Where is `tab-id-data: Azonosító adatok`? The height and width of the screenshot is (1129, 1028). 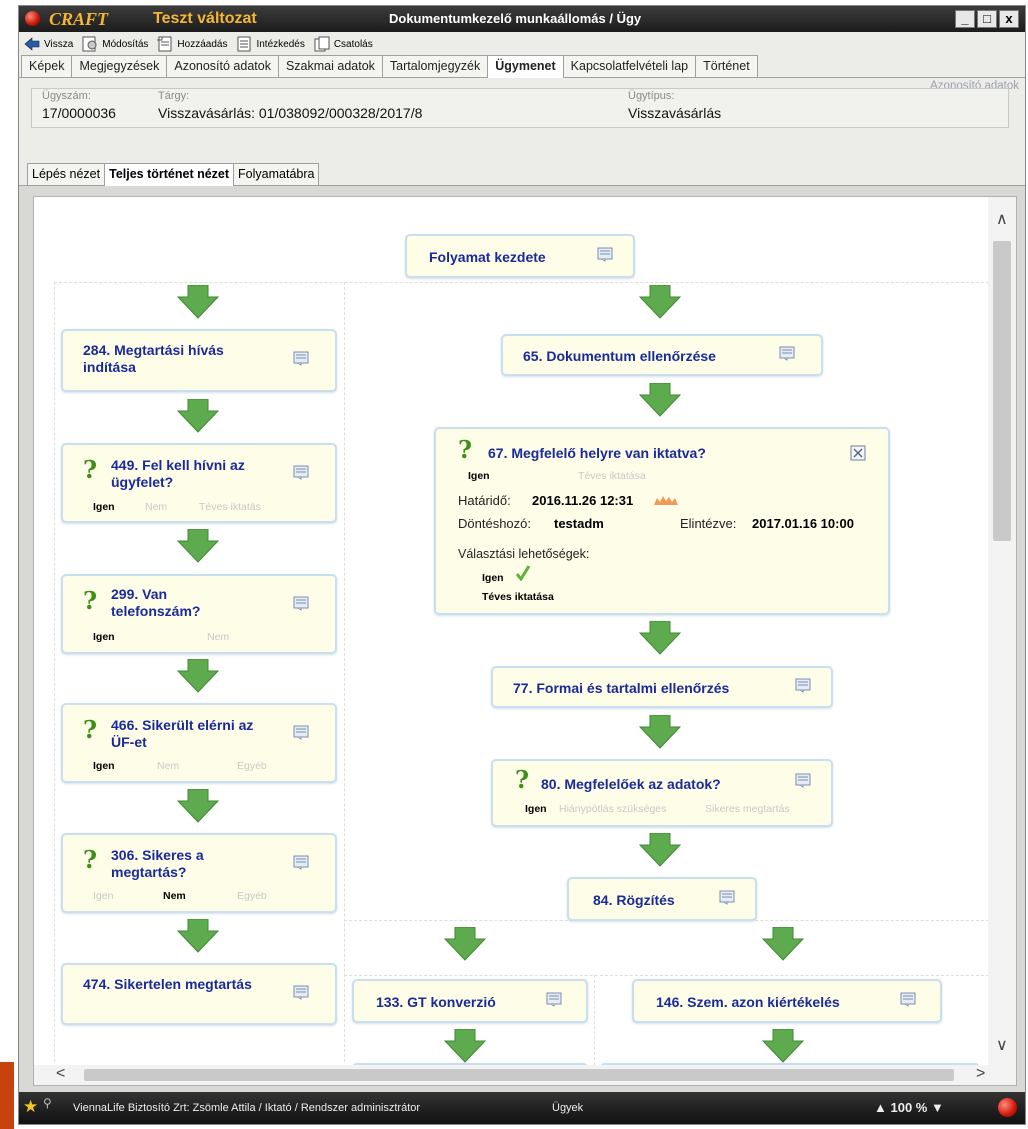
tab-id-data: Azonosító adatok is located at coordinates (222, 66).